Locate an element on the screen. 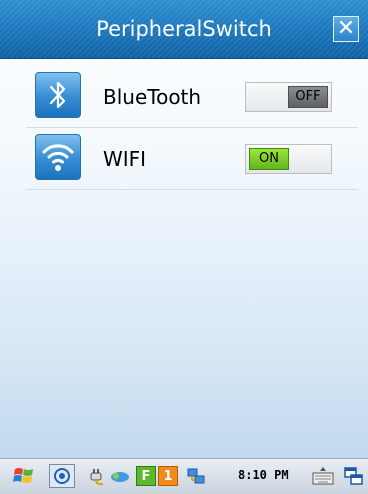 The width and height of the screenshot is (368, 494). connectivity-icon is located at coordinates (120, 476).